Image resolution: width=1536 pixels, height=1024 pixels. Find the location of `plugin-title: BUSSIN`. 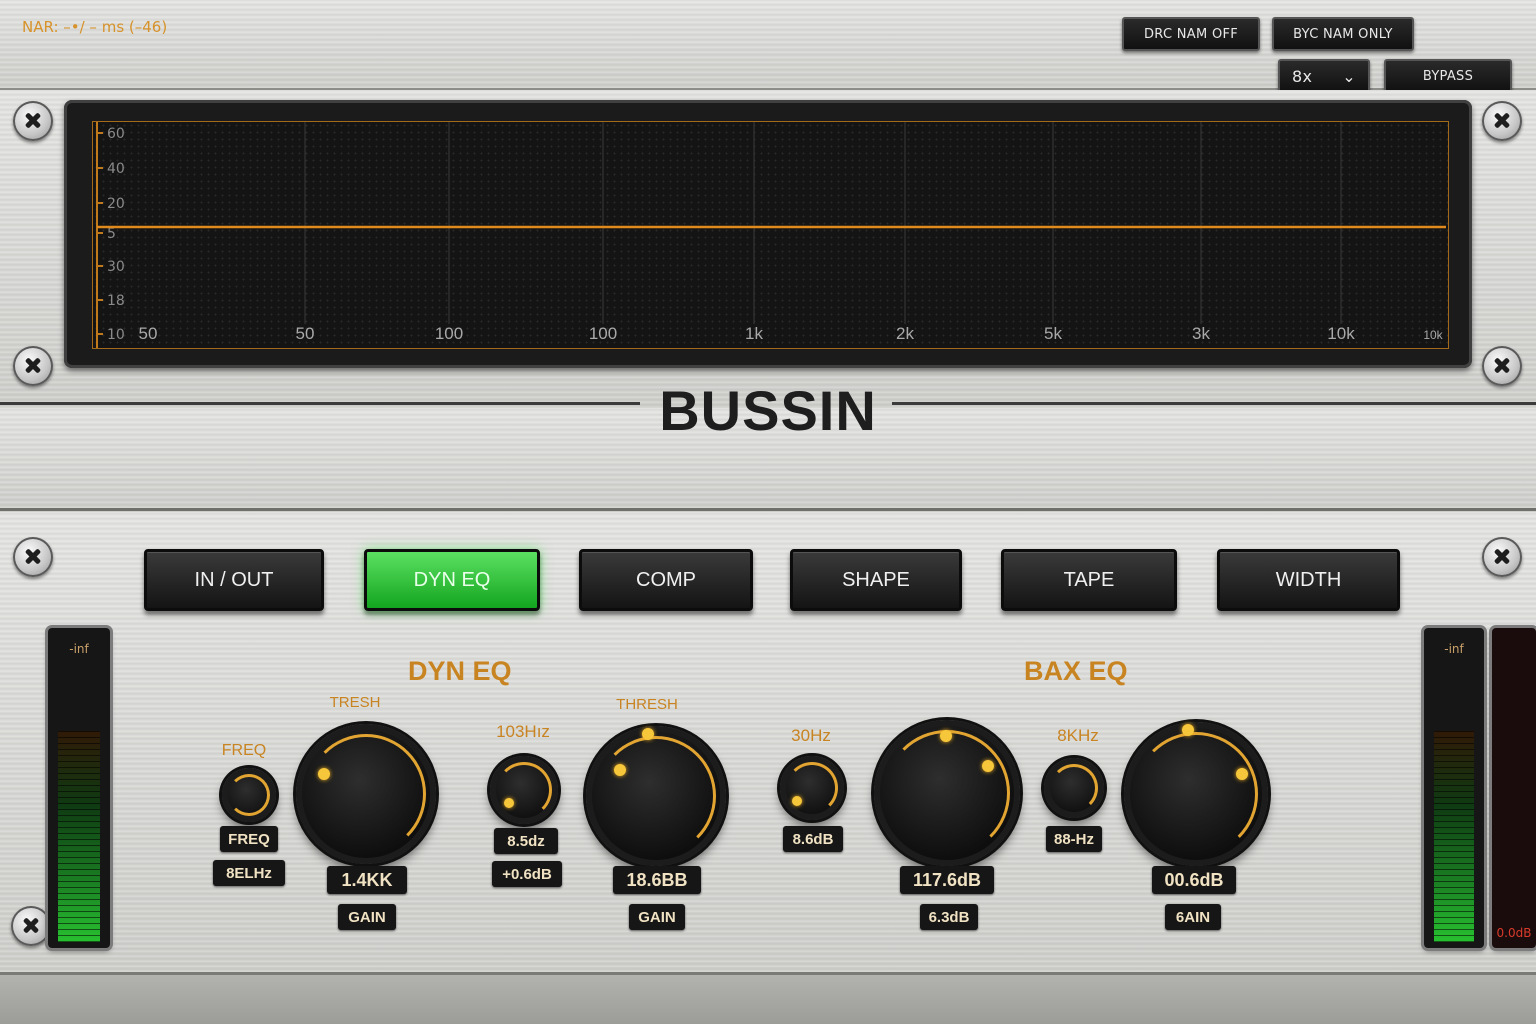

plugin-title: BUSSIN is located at coordinates (768, 410).